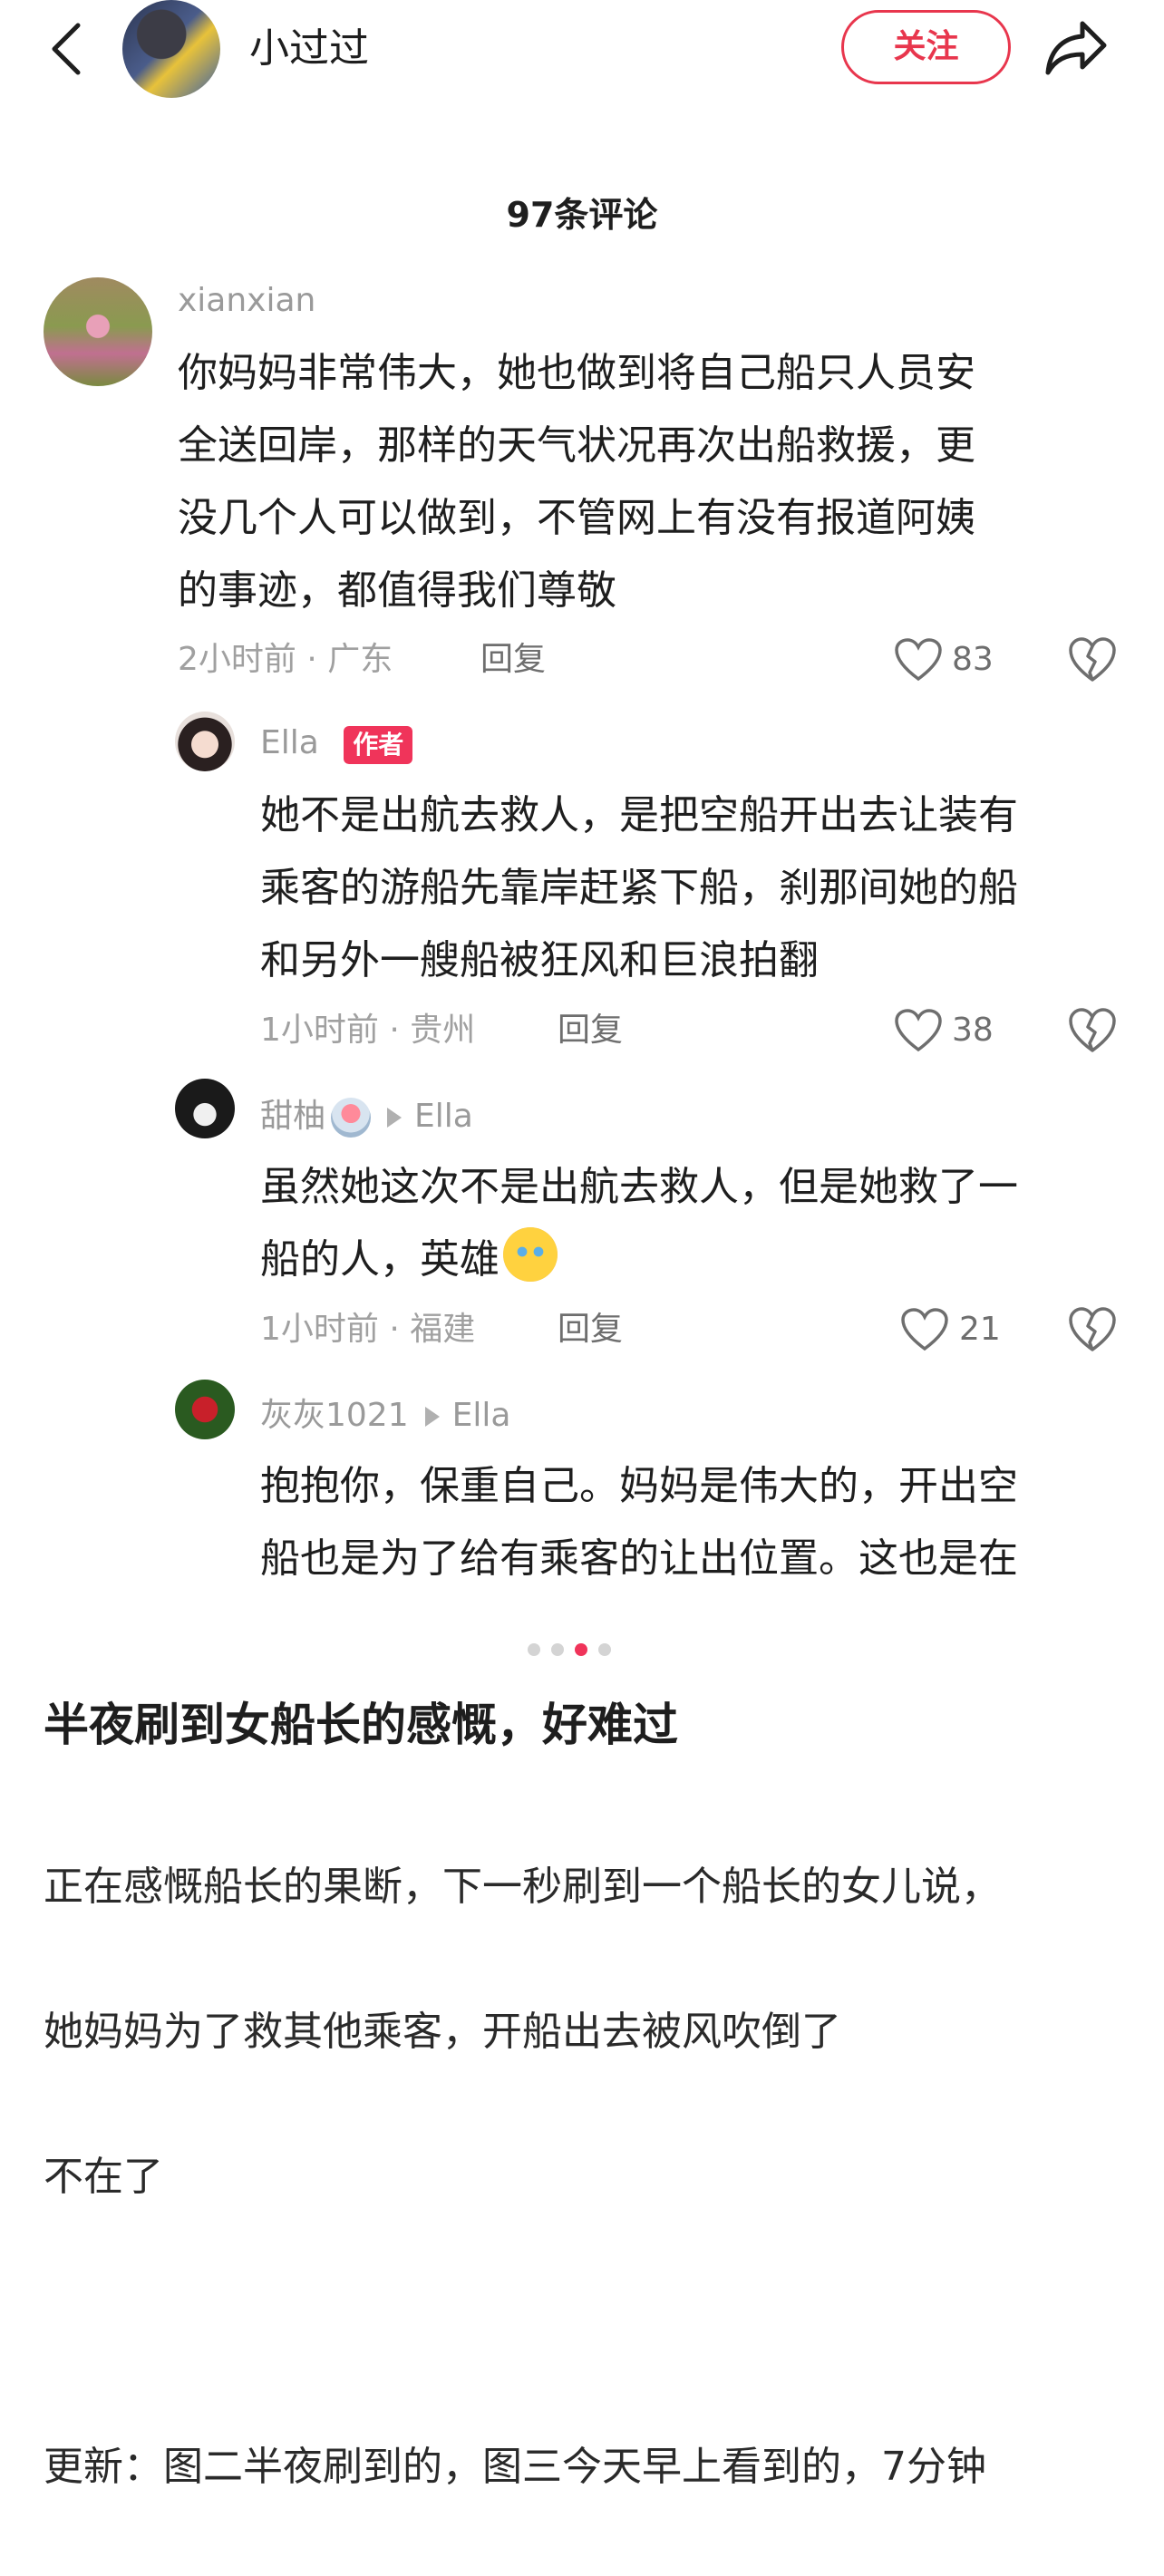 This screenshot has width=1164, height=2576. I want to click on comment-line: 的事迹，都值得我们尊敬, so click(397, 590).